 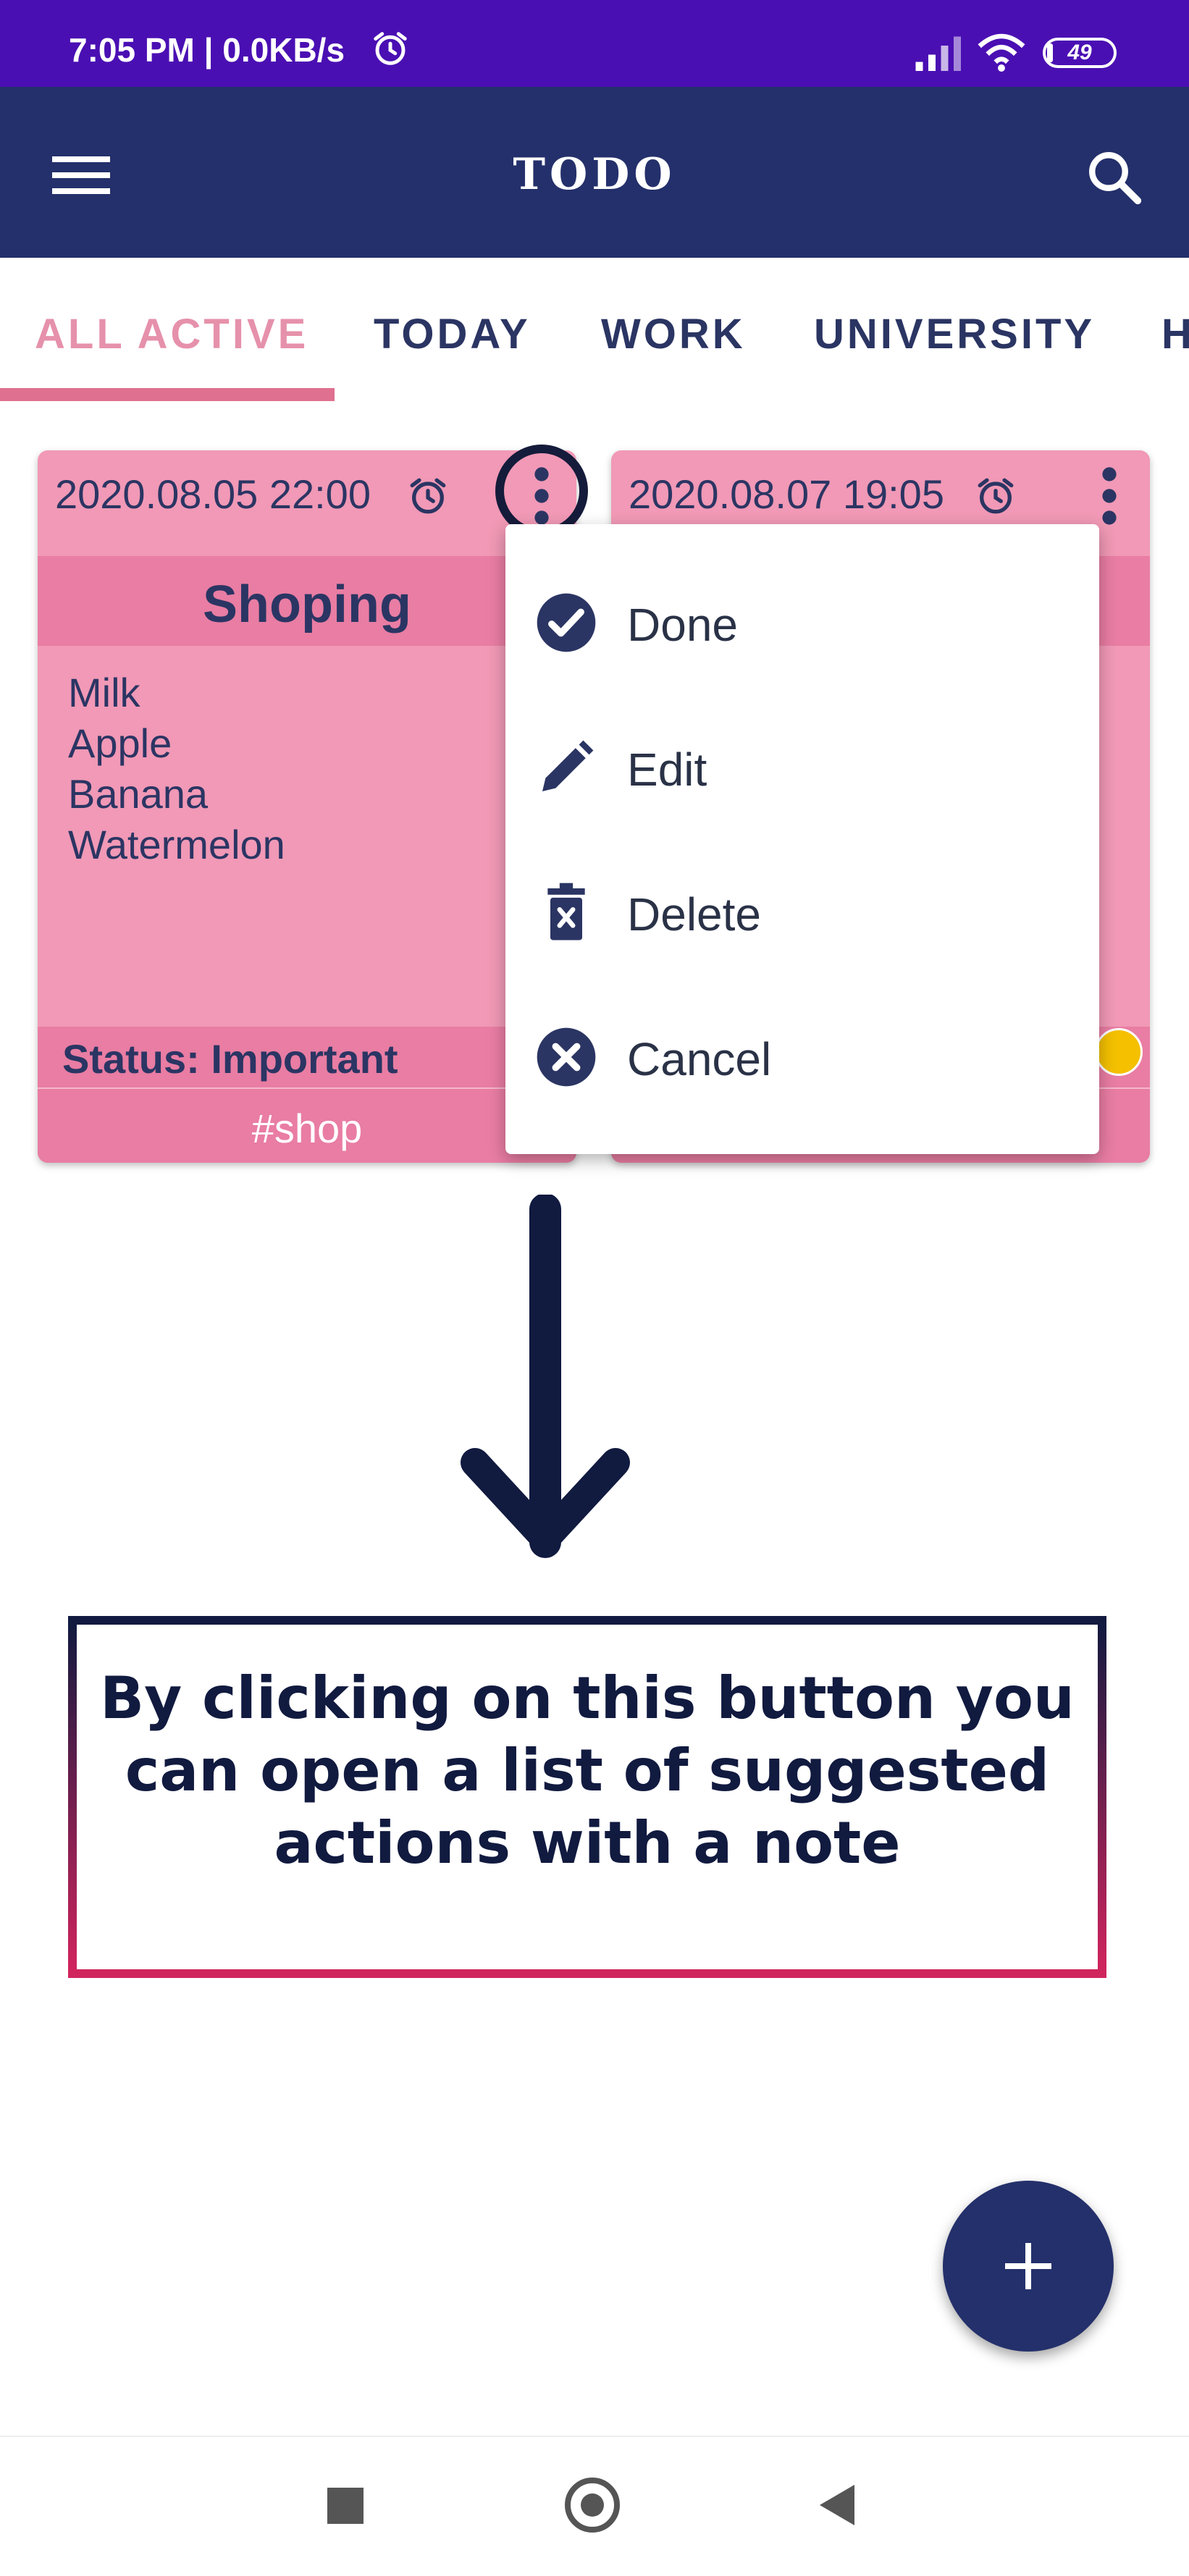 I want to click on card-header: Shoping, so click(x=307, y=601).